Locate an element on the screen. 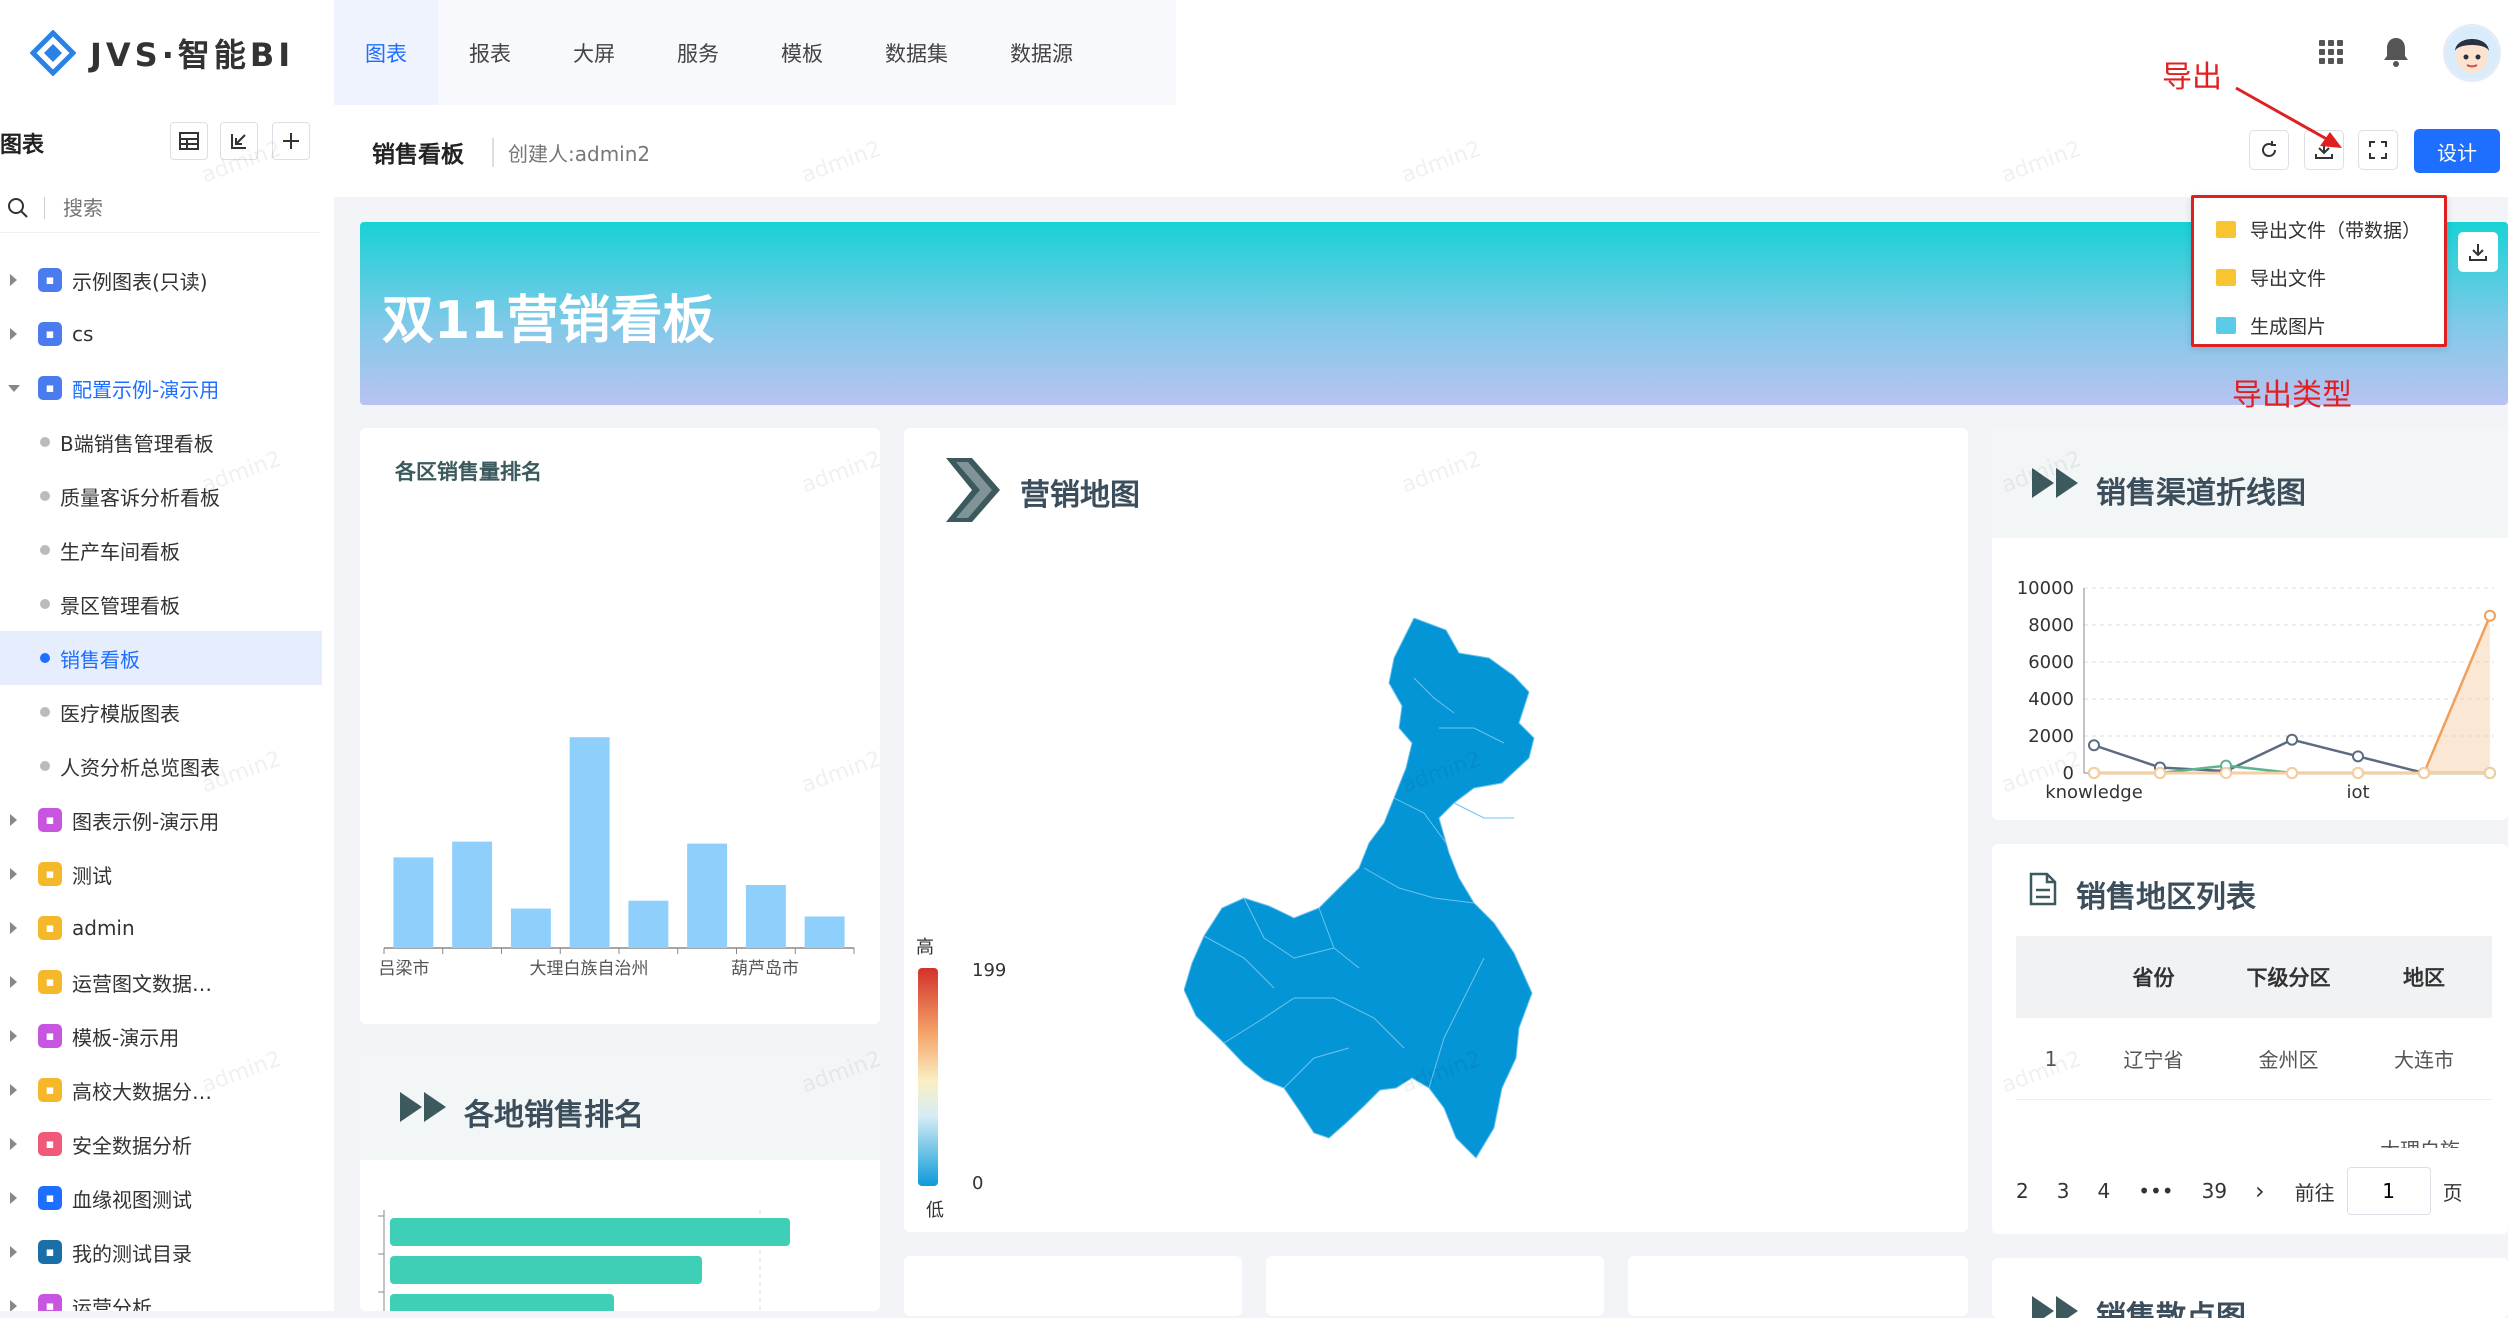  nav-datasources: 数据源 is located at coordinates (1041, 52).